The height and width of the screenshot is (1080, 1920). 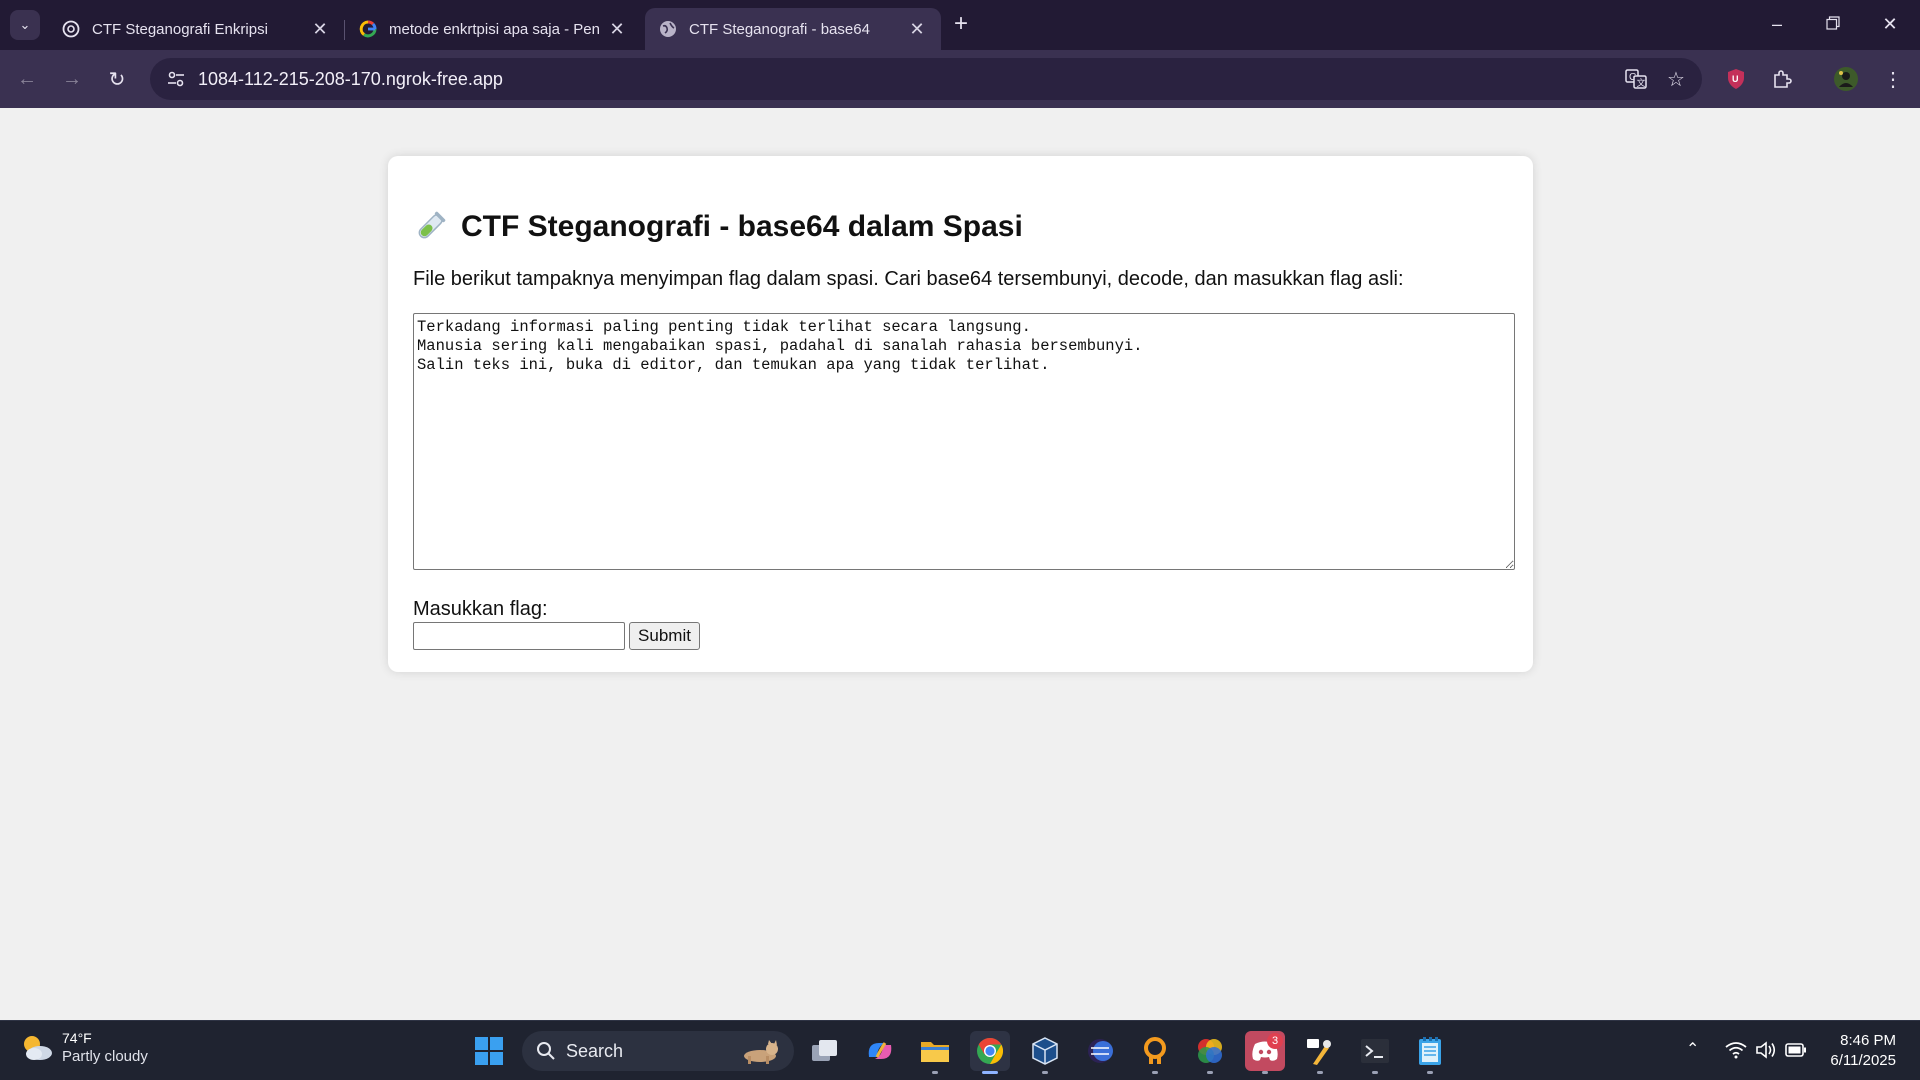 I want to click on new-tab-button: +, so click(x=961, y=25).